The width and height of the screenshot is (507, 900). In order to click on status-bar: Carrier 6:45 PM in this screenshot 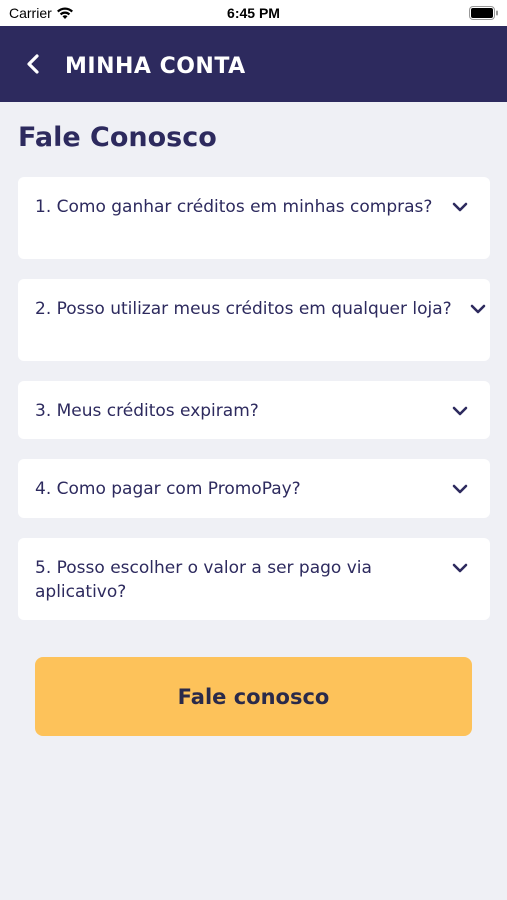, I will do `click(253, 13)`.